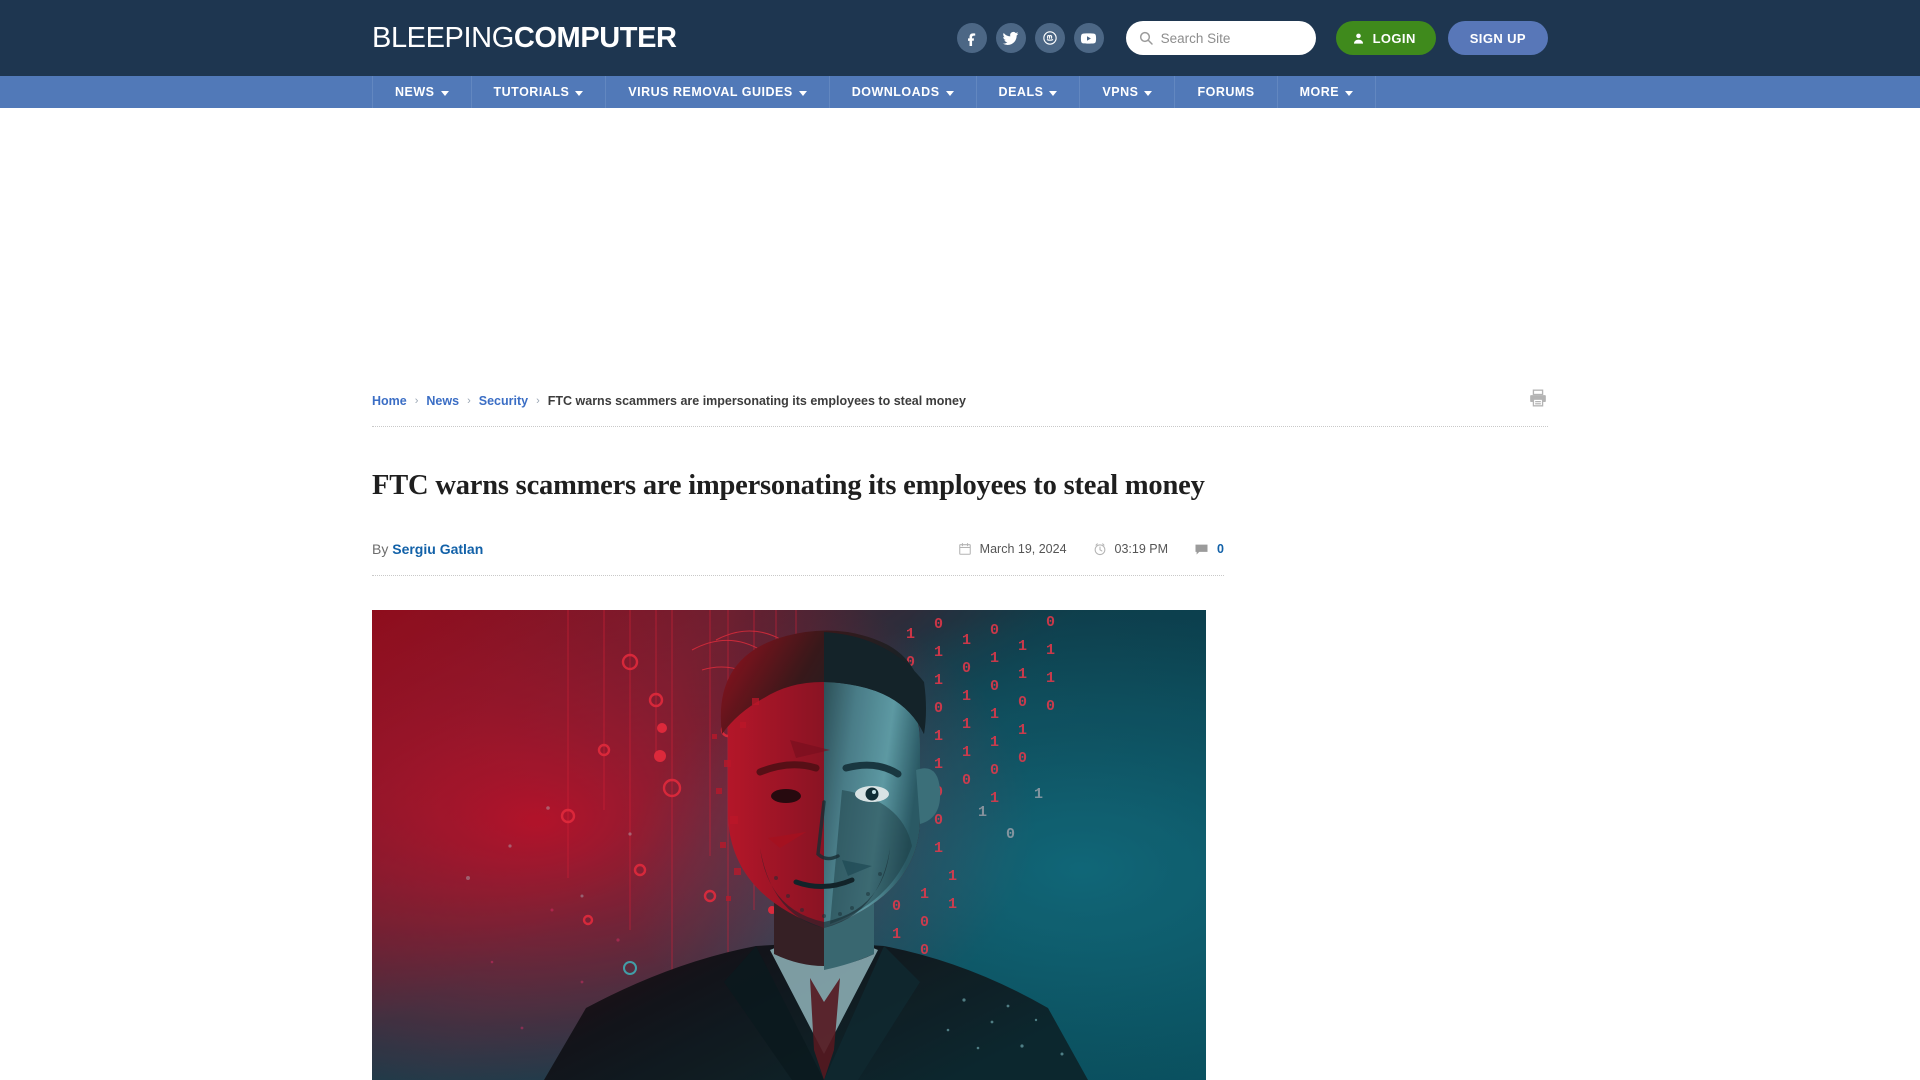 This screenshot has width=1920, height=1080. Describe the element at coordinates (1201, 549) in the screenshot. I see `comment-icon` at that location.